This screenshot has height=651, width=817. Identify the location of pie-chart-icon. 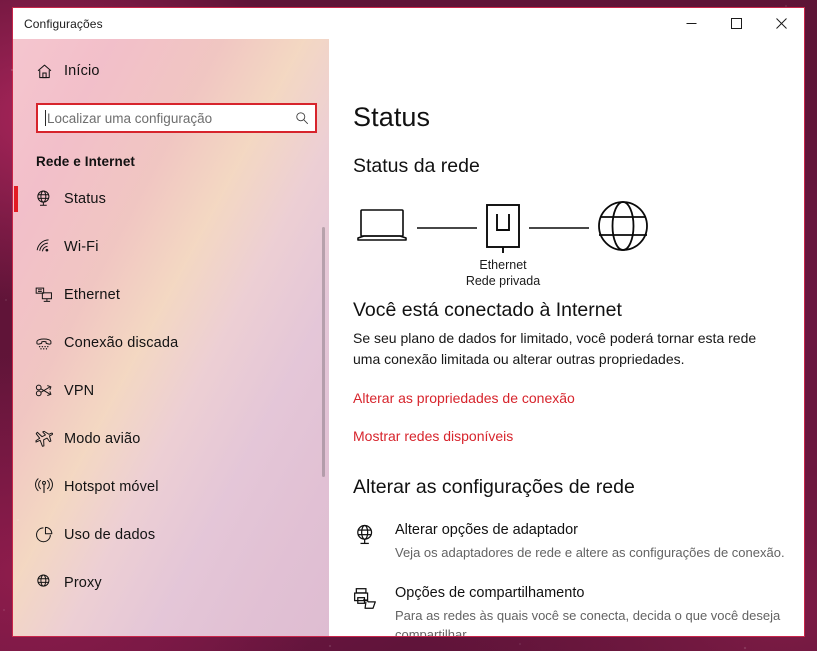
(44, 535).